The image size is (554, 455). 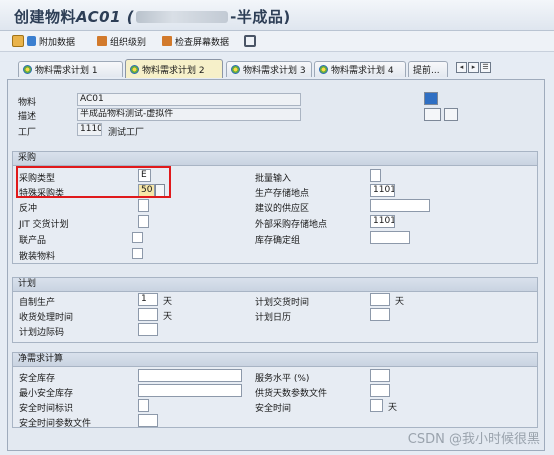 What do you see at coordinates (275, 360) in the screenshot?
I see `net-requirements-group-title: 净需求计算` at bounding box center [275, 360].